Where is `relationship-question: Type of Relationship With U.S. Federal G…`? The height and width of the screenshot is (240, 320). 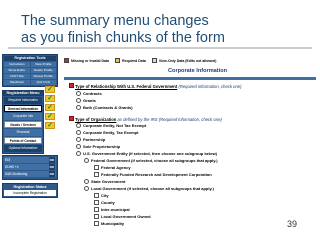 relationship-question: Type of Relationship With U.S. Federal G… is located at coordinates (155, 86).